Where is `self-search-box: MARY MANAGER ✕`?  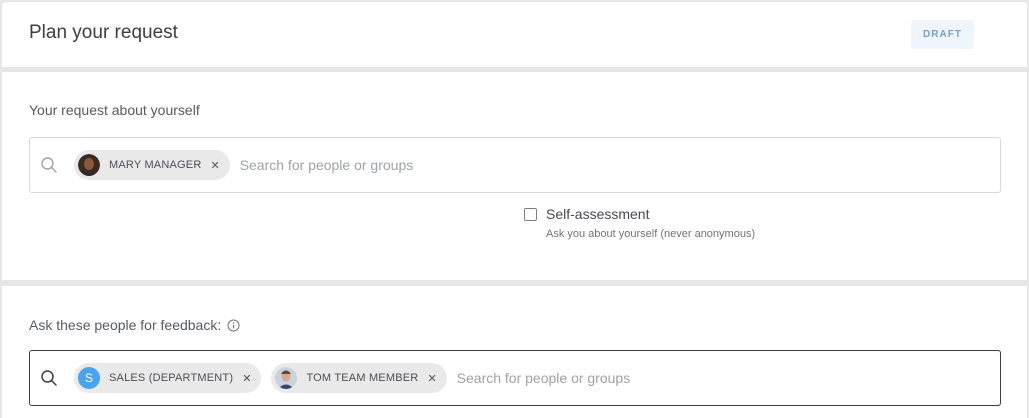
self-search-box: MARY MANAGER ✕ is located at coordinates (515, 165).